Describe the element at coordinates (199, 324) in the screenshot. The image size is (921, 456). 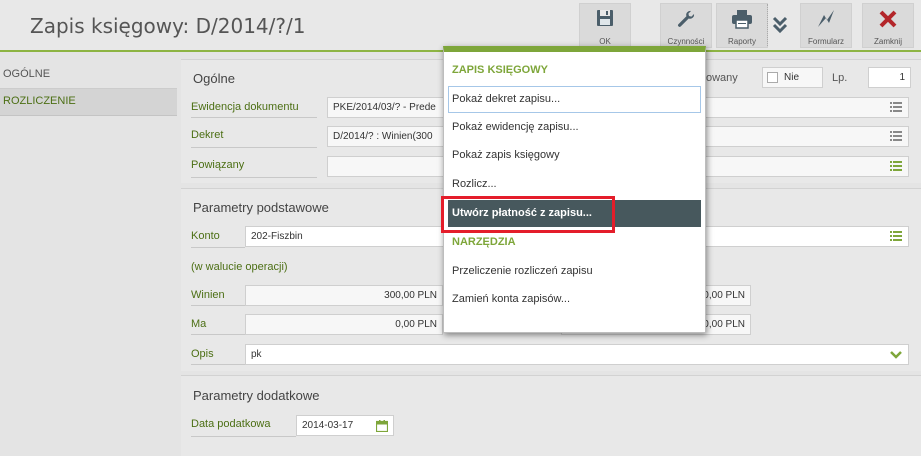
I see `ma-label: Ma` at that location.